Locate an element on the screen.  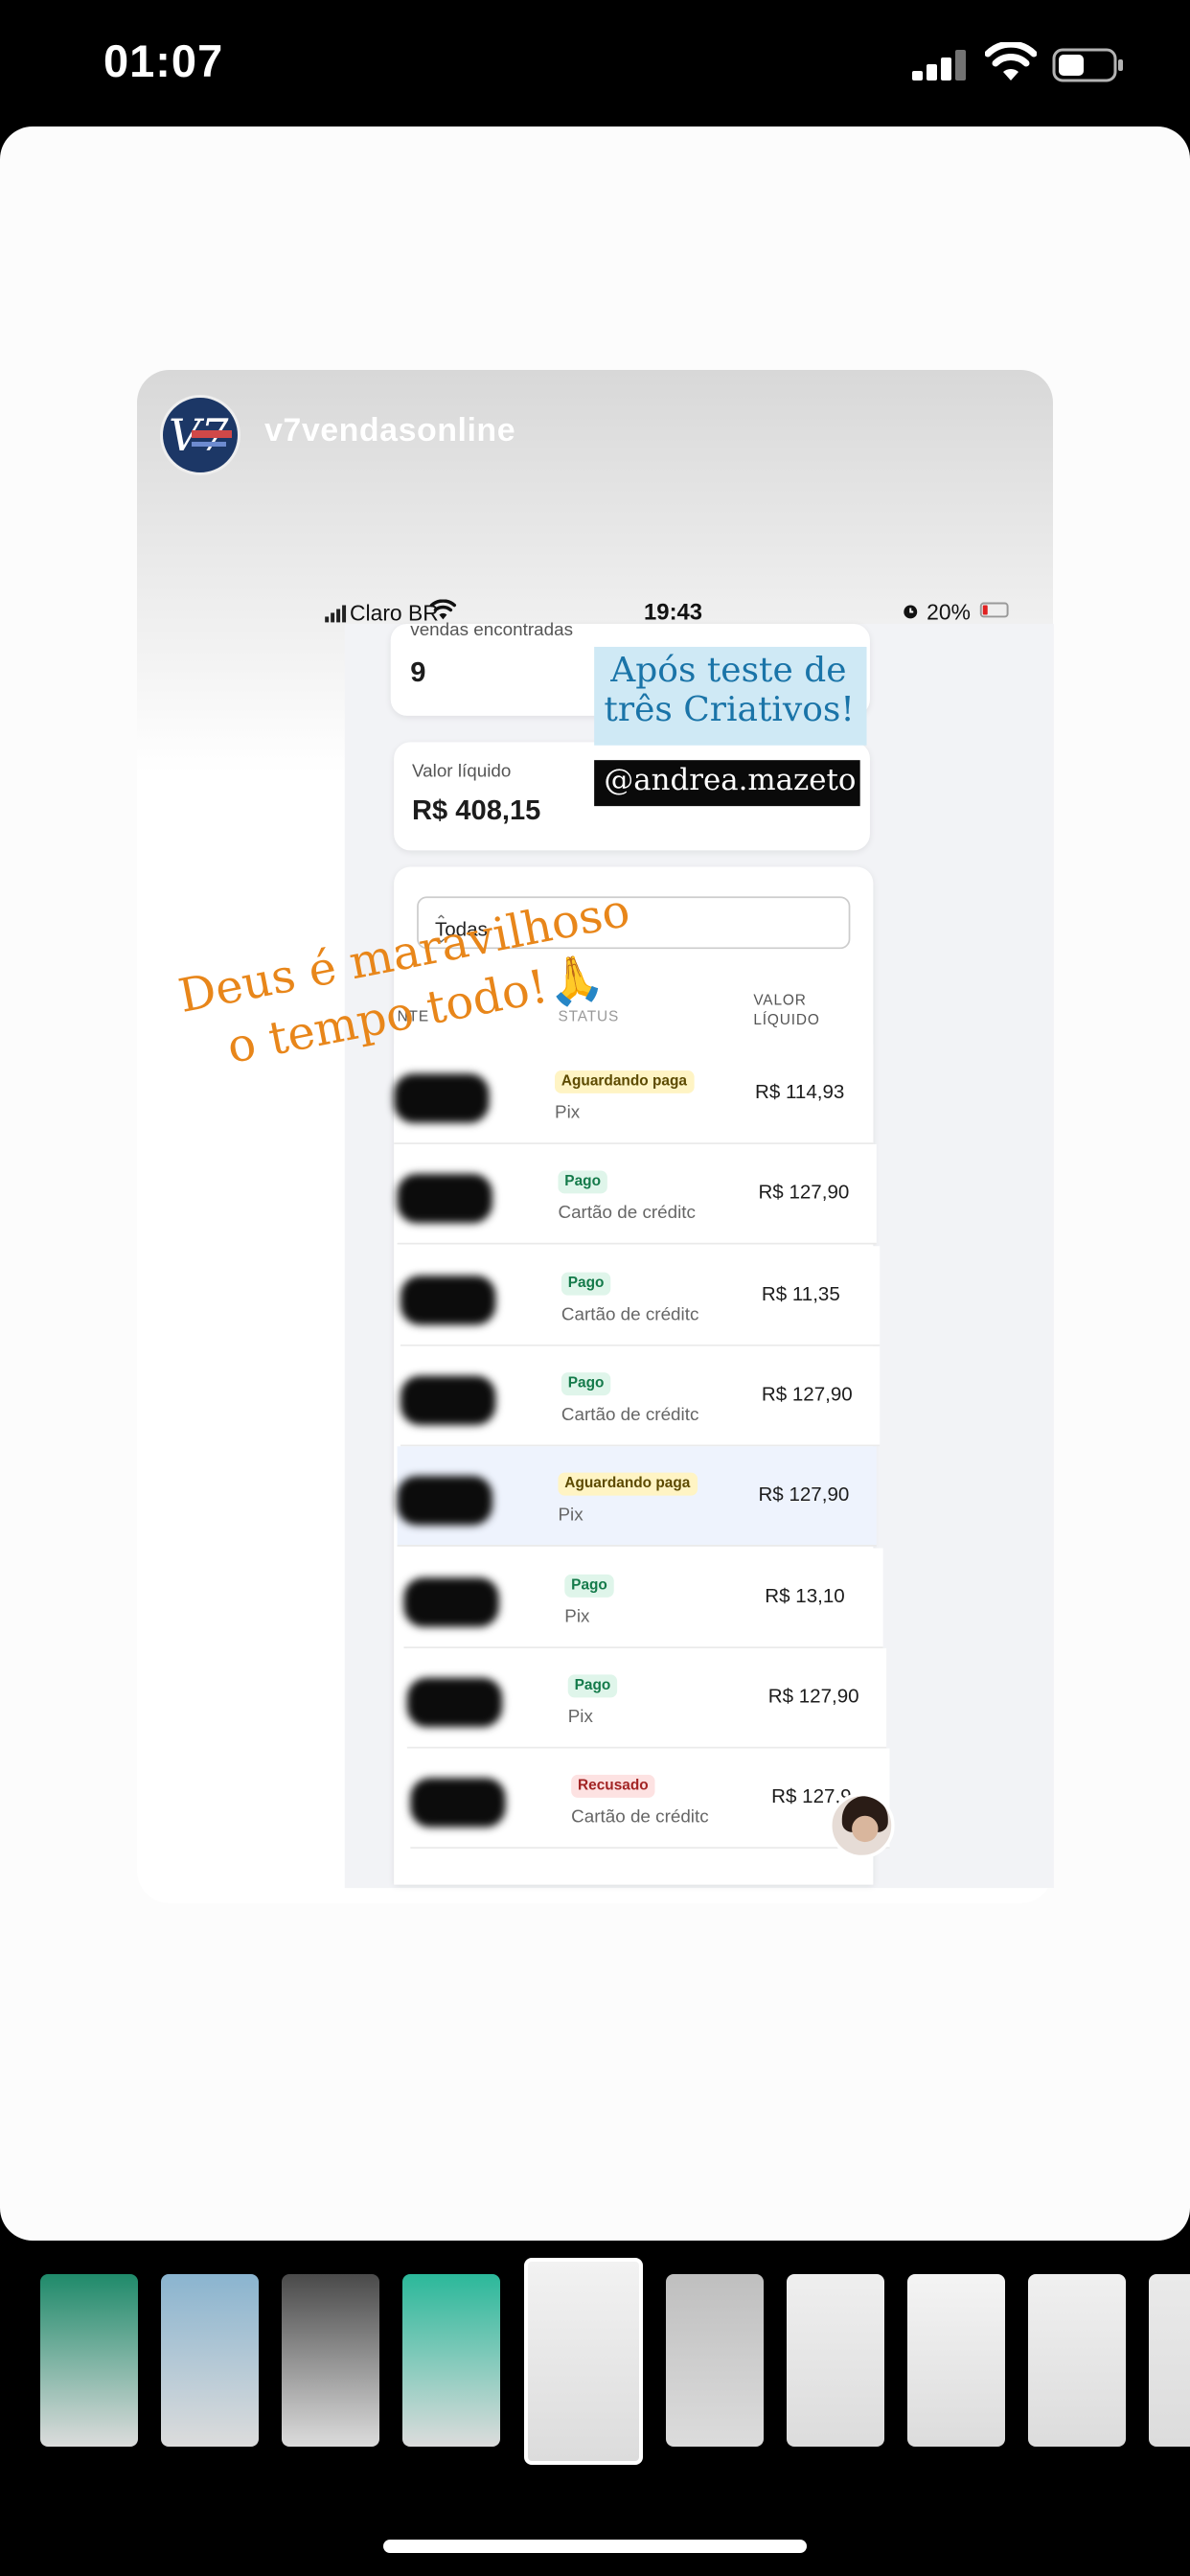
column-header-net-value-line1: VALOR is located at coordinates (780, 1000).